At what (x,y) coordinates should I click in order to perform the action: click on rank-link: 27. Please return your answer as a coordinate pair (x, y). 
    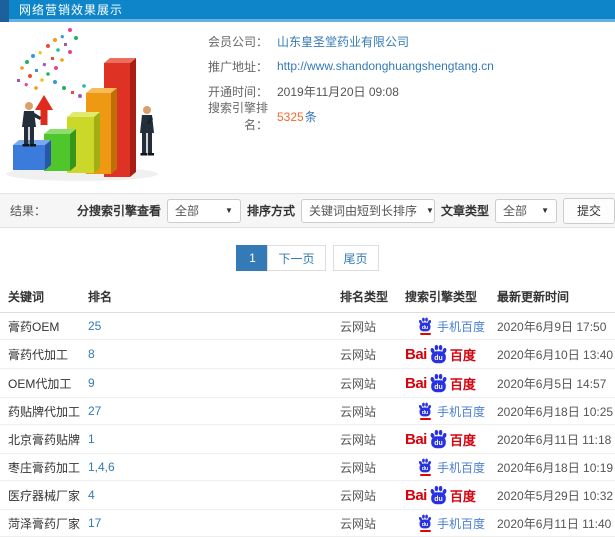
    Looking at the image, I should click on (94, 411).